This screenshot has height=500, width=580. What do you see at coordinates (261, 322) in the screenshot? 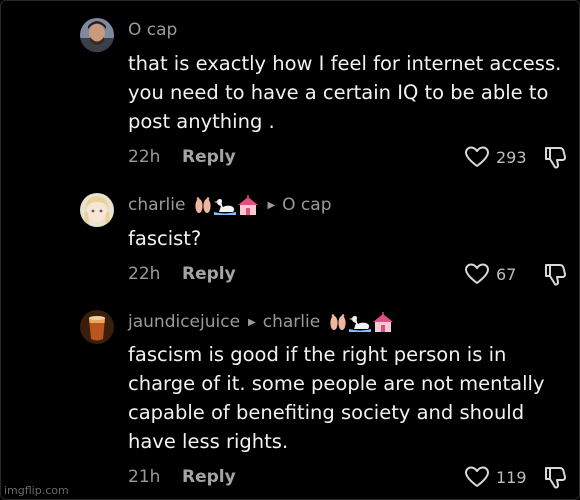
I see `username-row: jaundicejuice ▶ charlie` at bounding box center [261, 322].